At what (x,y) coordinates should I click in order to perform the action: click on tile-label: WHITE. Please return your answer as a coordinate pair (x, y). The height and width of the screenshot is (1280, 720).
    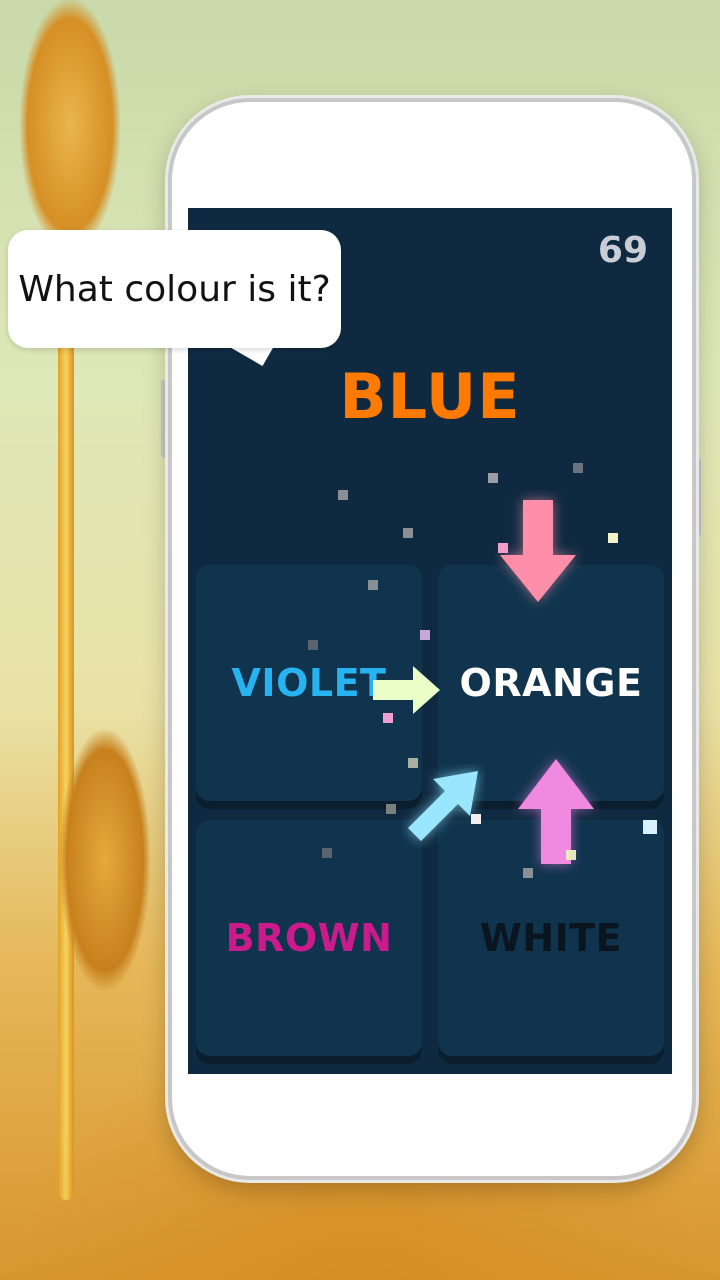
    Looking at the image, I should click on (551, 938).